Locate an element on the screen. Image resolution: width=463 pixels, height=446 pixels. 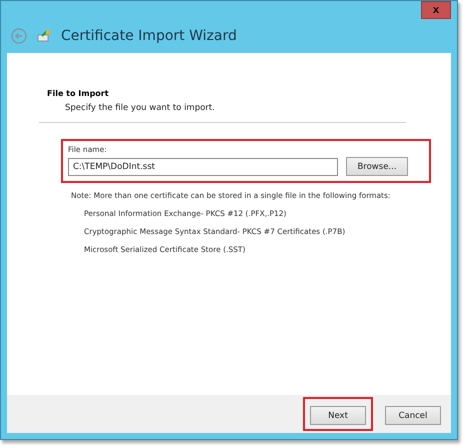
page-subheading: Specify the file you want to import. is located at coordinates (140, 107).